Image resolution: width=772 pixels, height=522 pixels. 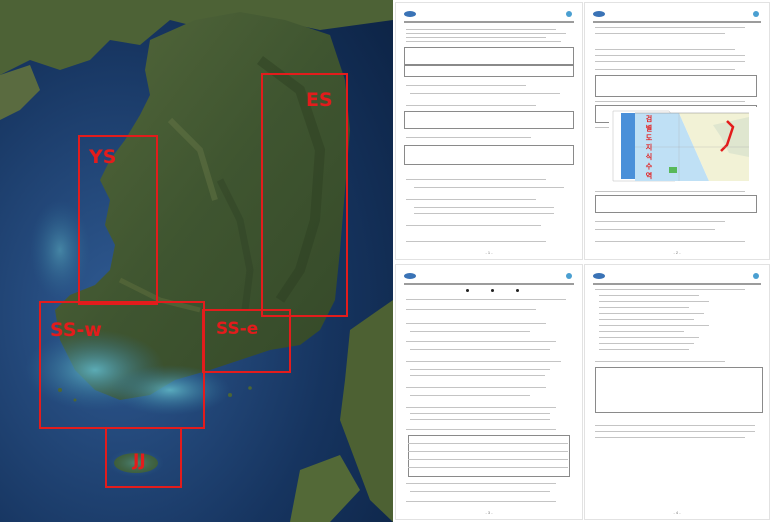 What do you see at coordinates (489, 252) in the screenshot?
I see `page-number: - 1 -` at bounding box center [489, 252].